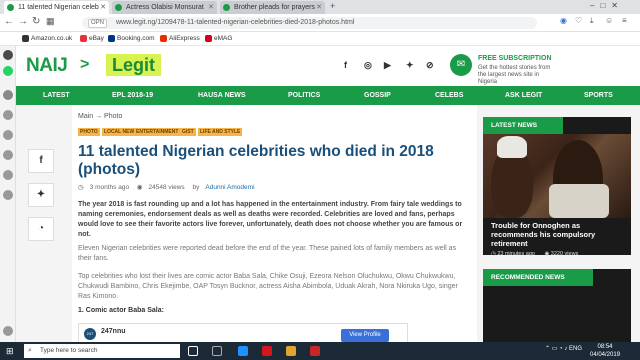 The height and width of the screenshot is (360, 640). I want to click on author-prefix: by, so click(196, 187).